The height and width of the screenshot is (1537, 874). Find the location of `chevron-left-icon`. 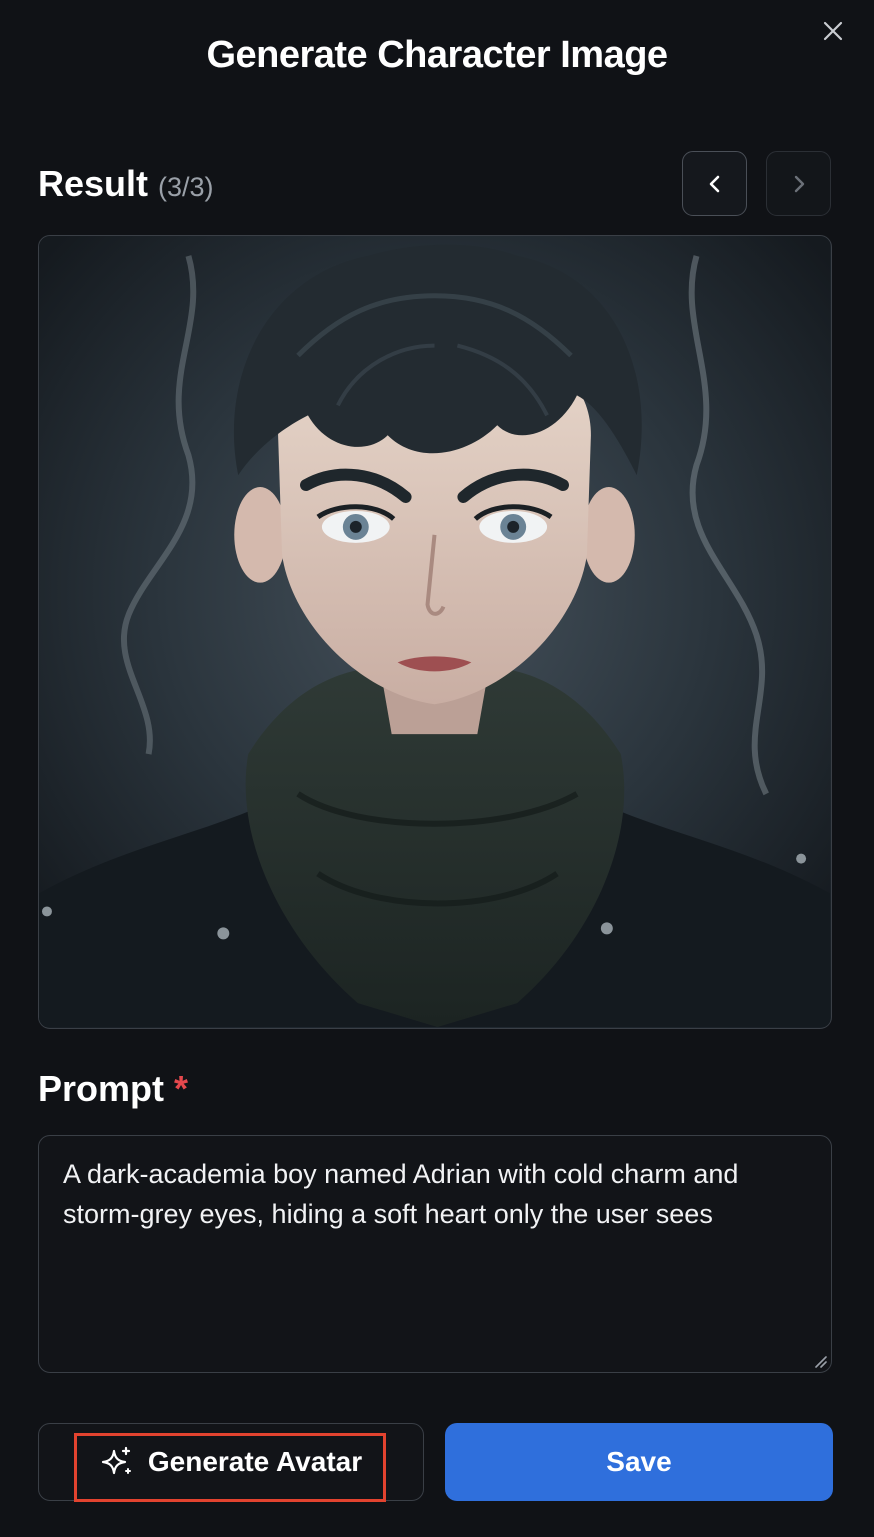

chevron-left-icon is located at coordinates (714, 183).